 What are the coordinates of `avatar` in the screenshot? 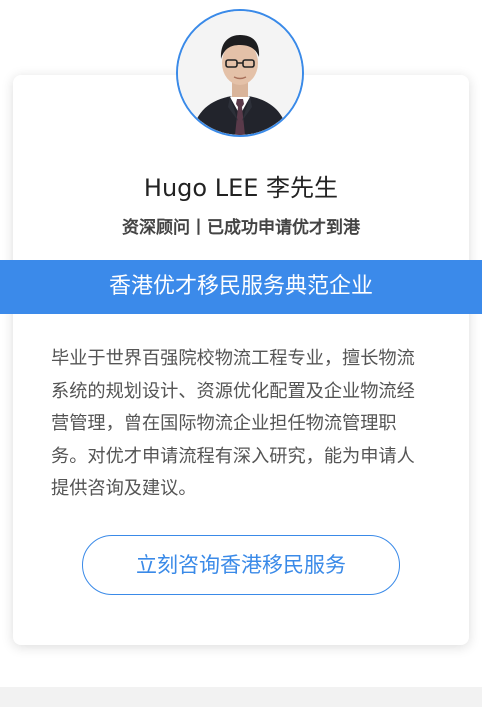 It's located at (240, 73).